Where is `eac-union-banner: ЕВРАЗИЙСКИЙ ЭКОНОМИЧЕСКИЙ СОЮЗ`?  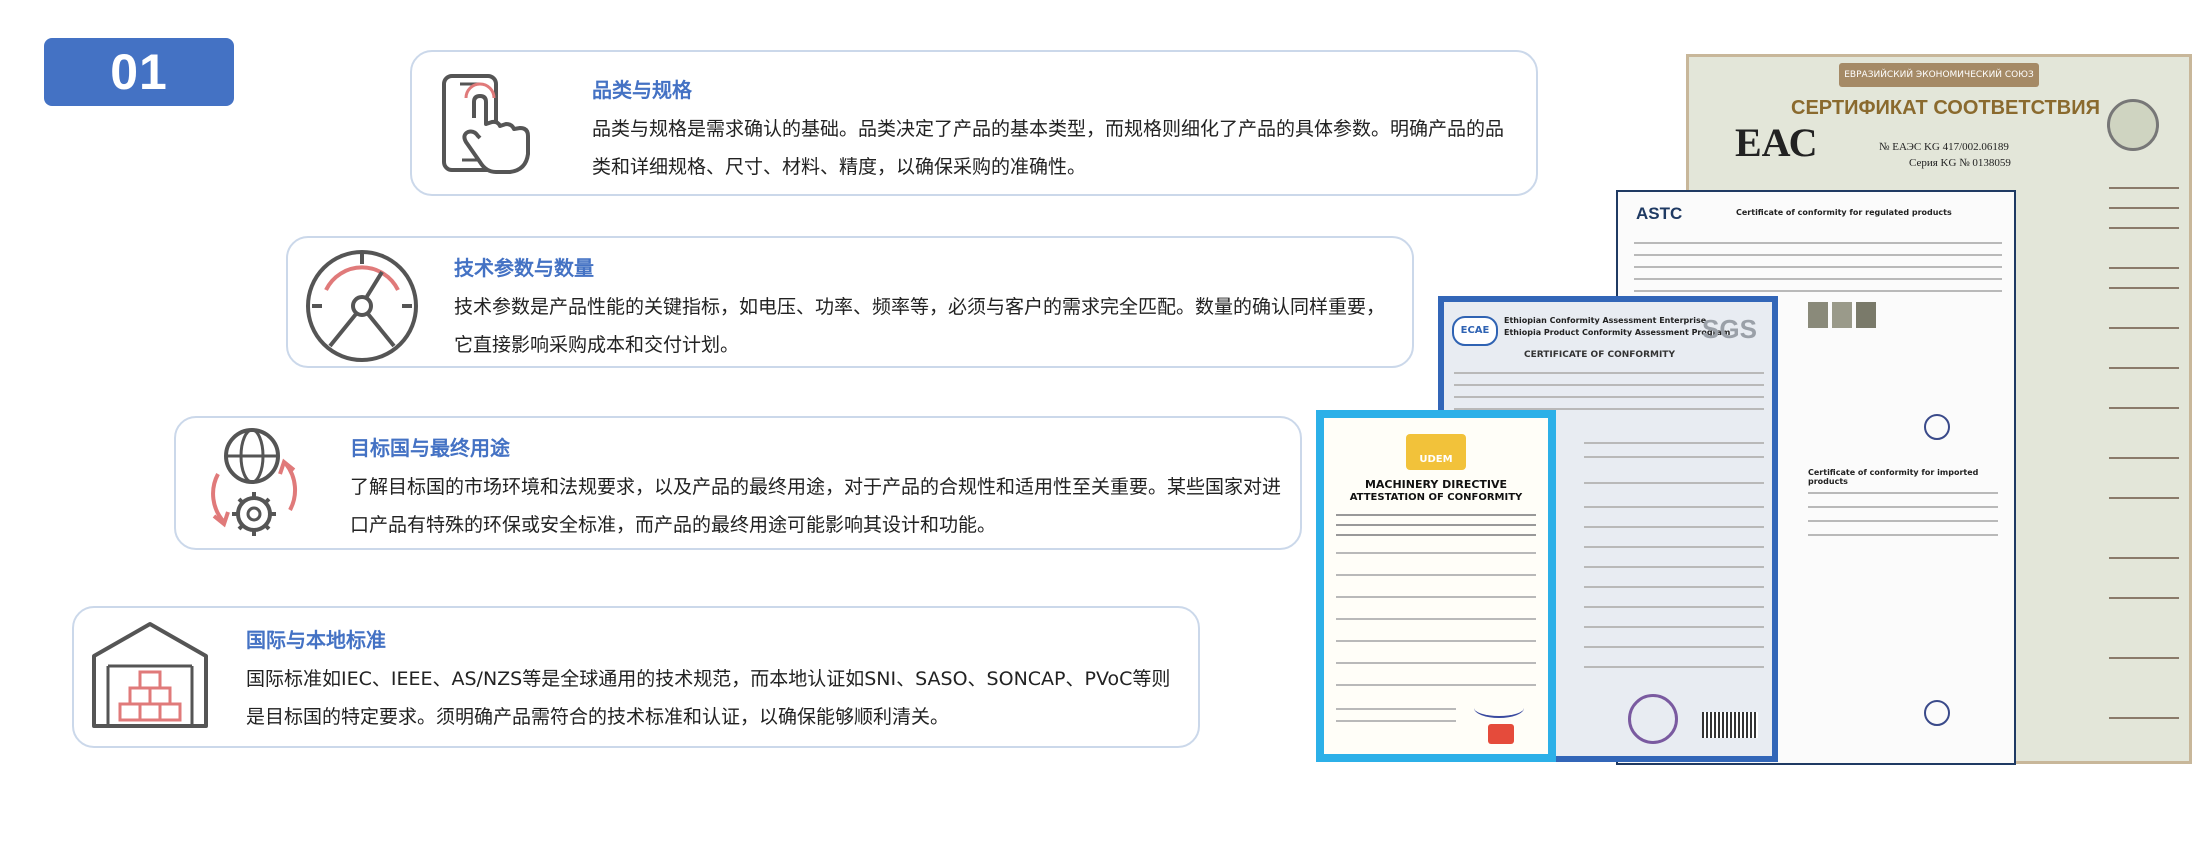
eac-union-banner: ЕВРАЗИЙСКИЙ ЭКОНОМИЧЕСКИЙ СОЮЗ is located at coordinates (1939, 75).